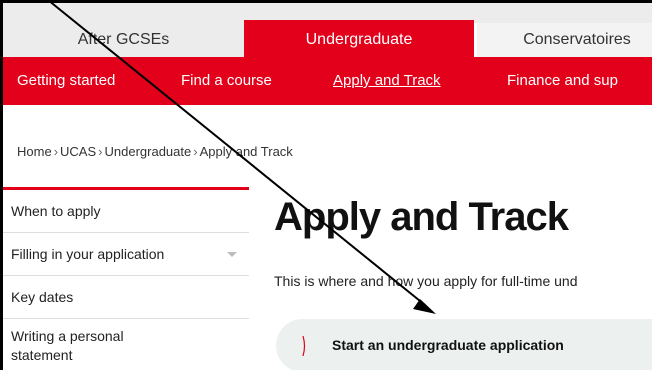 Image resolution: width=652 pixels, height=370 pixels. I want to click on tab-after-gcses: After GCSEs, so click(123, 40).